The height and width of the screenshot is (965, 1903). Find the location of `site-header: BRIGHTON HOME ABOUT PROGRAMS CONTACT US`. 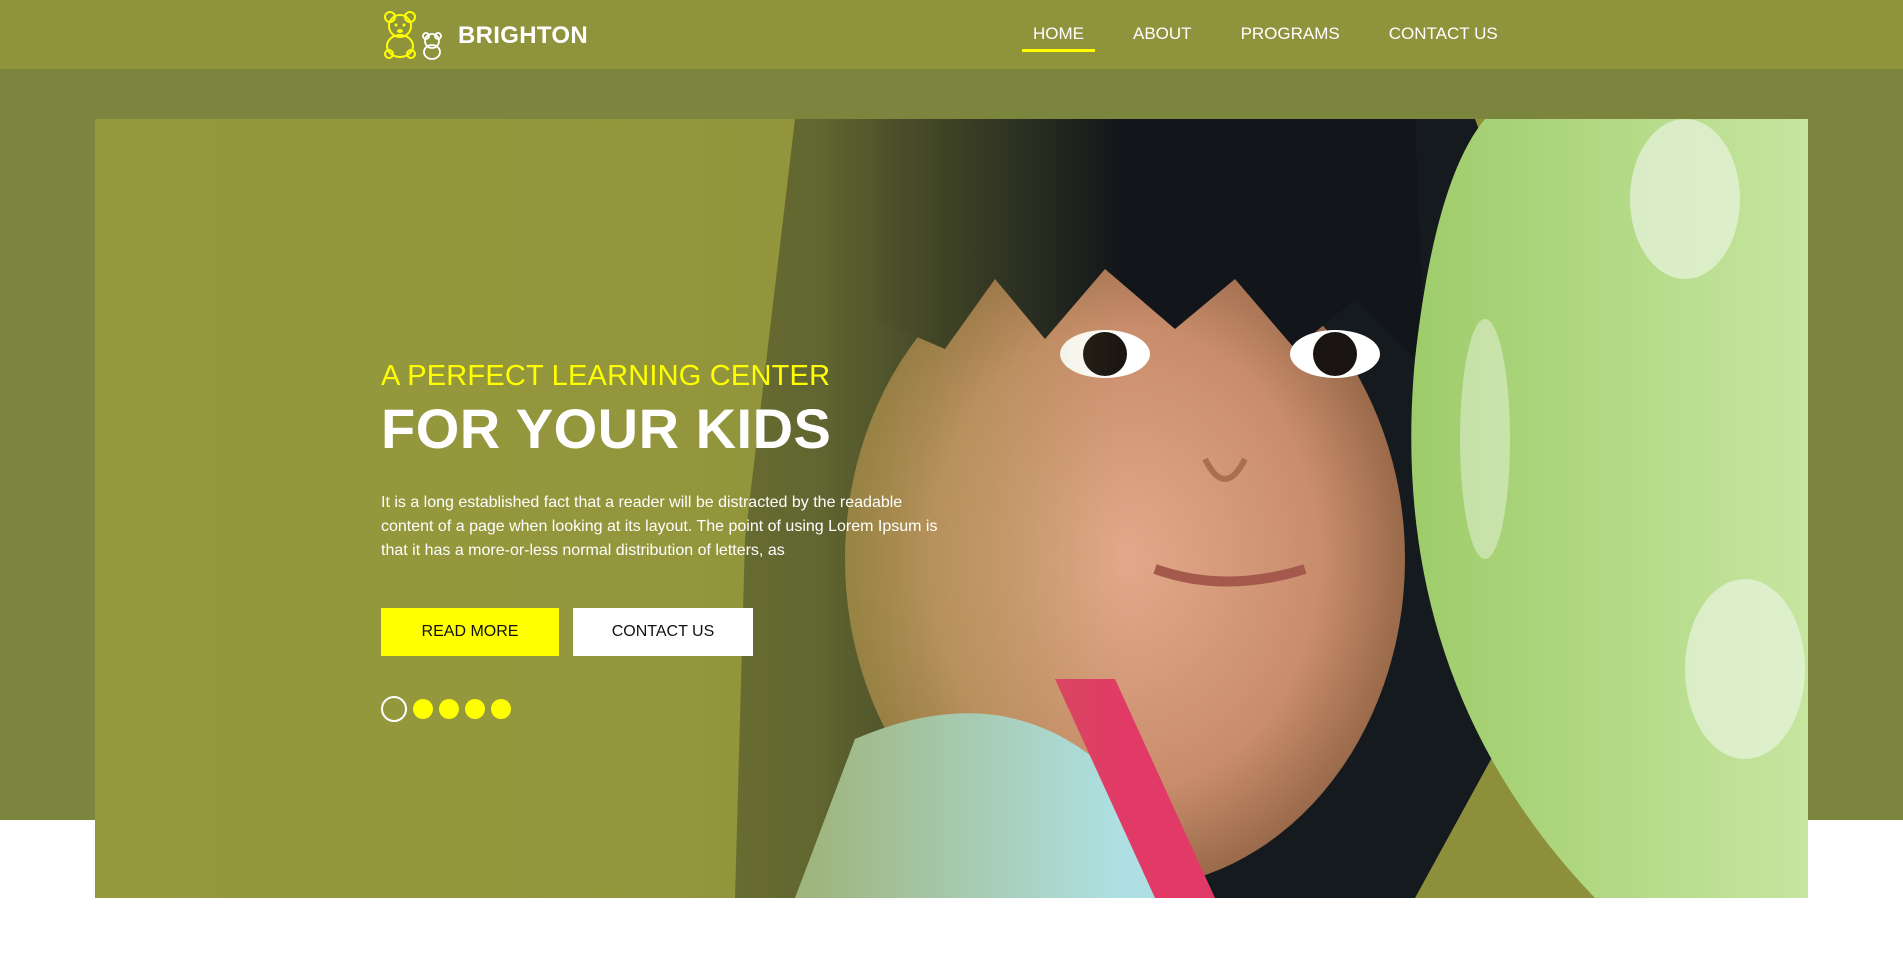

site-header: BRIGHTON HOME ABOUT PROGRAMS CONTACT US is located at coordinates (951, 34).